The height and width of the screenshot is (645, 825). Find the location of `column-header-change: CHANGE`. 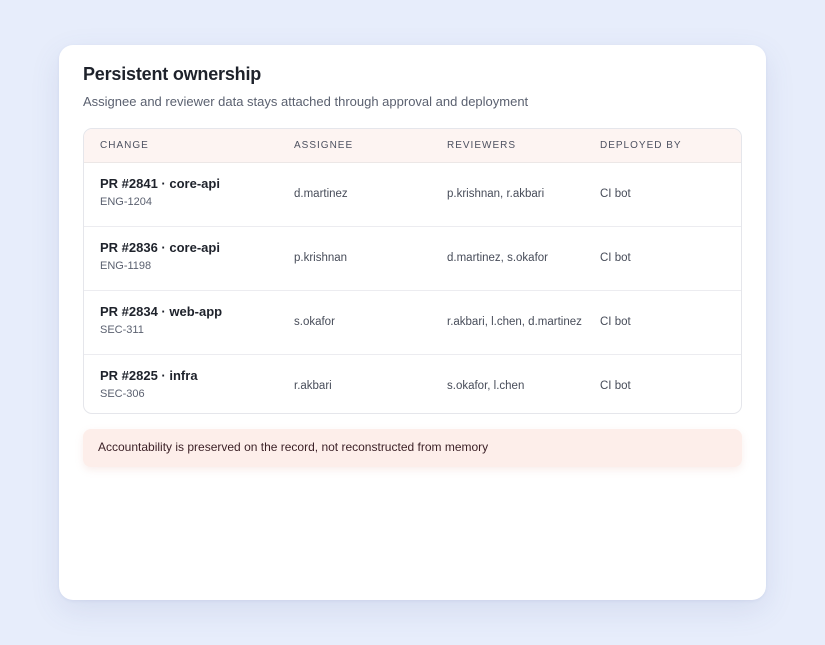

column-header-change: CHANGE is located at coordinates (124, 145).